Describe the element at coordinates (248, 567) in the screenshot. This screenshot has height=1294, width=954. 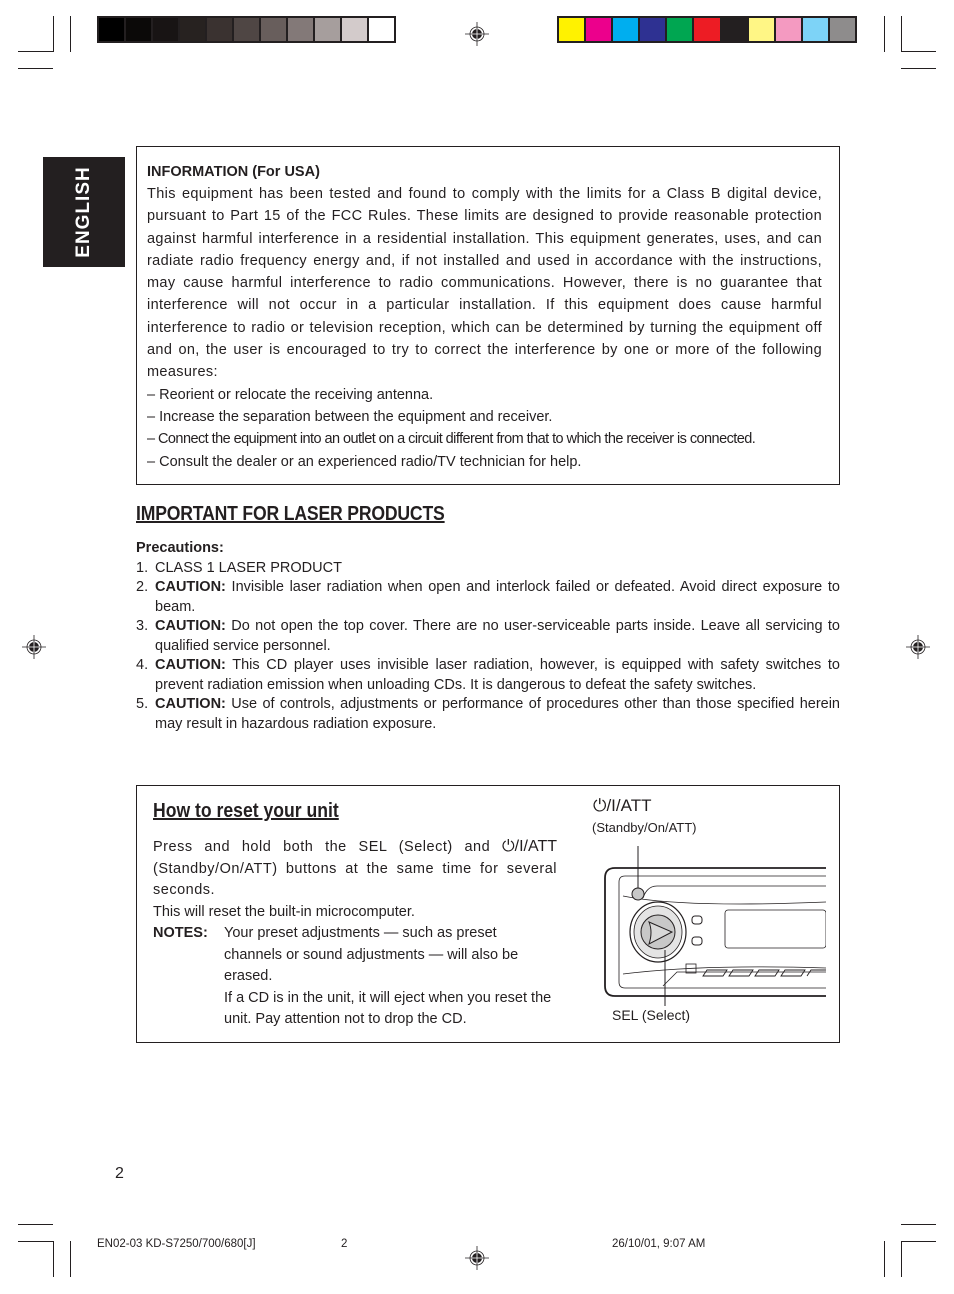
I see `item-text: CLASS 1 LASER PRODUCT` at that location.